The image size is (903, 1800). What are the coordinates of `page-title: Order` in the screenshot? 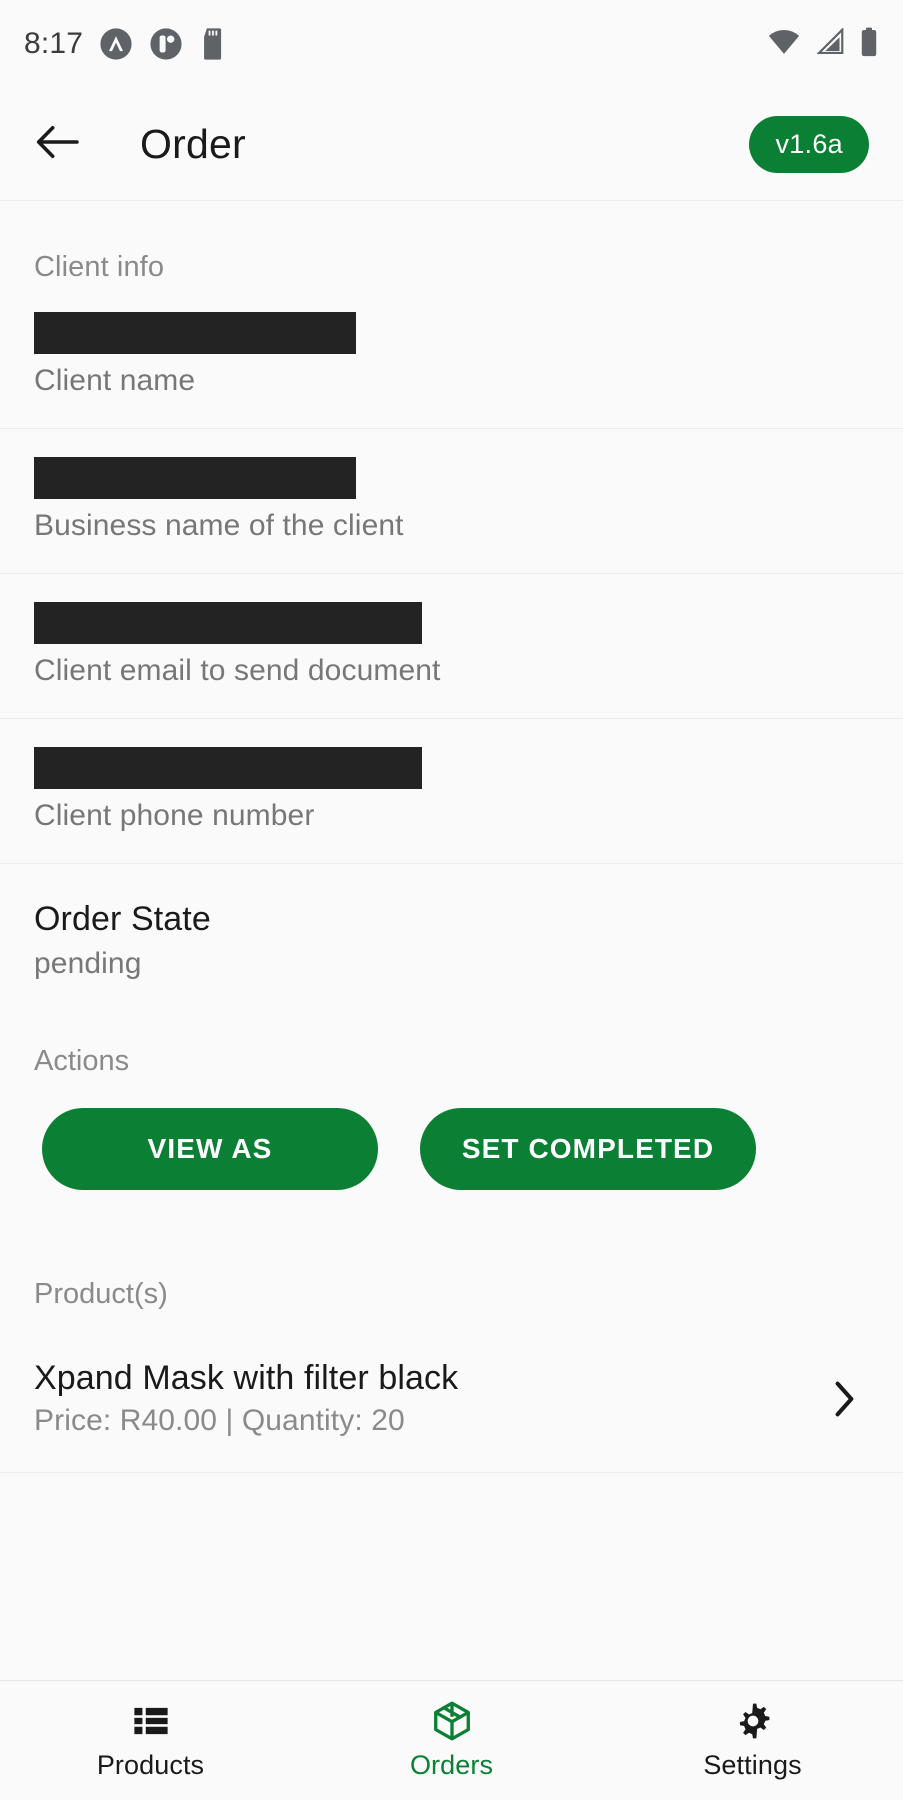 It's located at (193, 143).